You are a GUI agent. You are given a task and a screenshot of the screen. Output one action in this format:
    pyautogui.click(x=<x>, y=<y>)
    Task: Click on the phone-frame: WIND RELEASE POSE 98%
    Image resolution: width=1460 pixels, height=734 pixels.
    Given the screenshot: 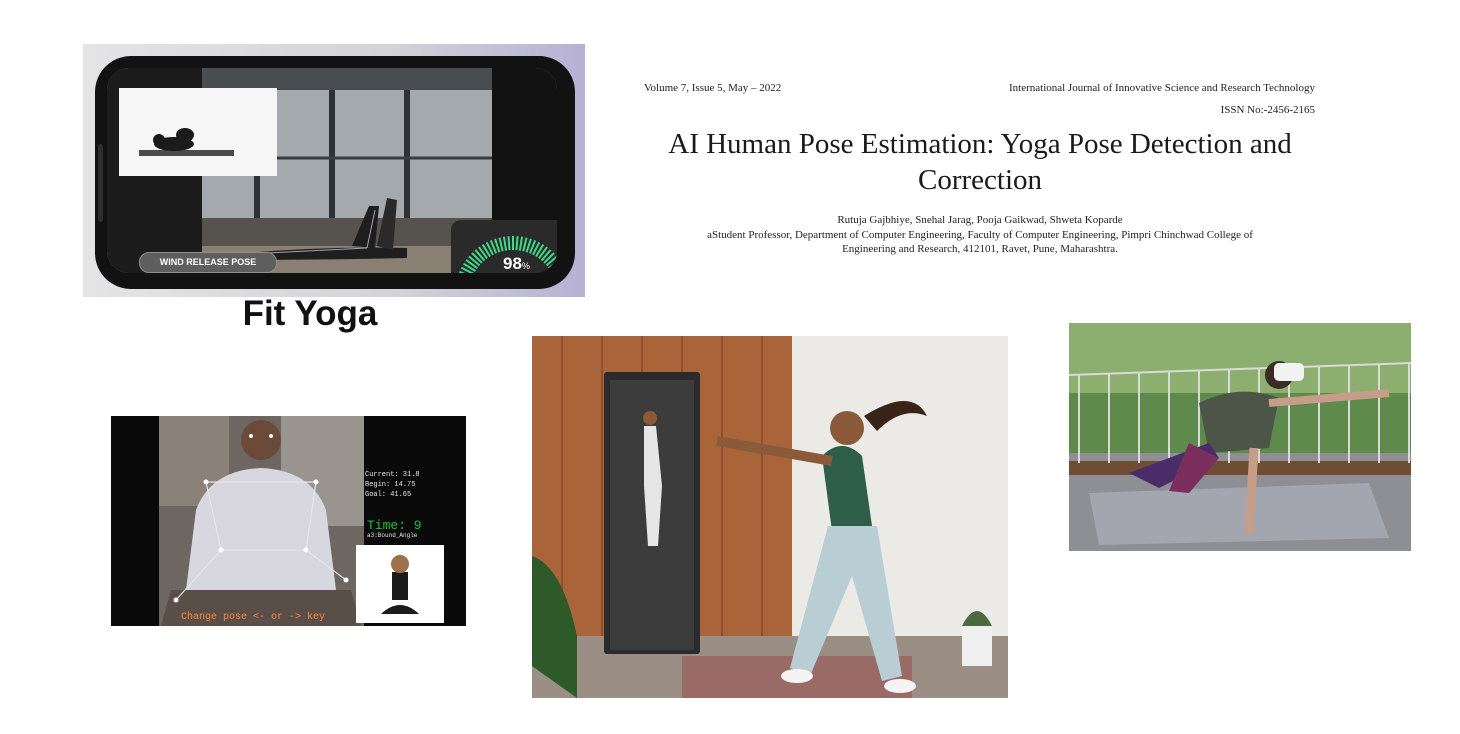 What is the action you would take?
    pyautogui.click(x=335, y=172)
    